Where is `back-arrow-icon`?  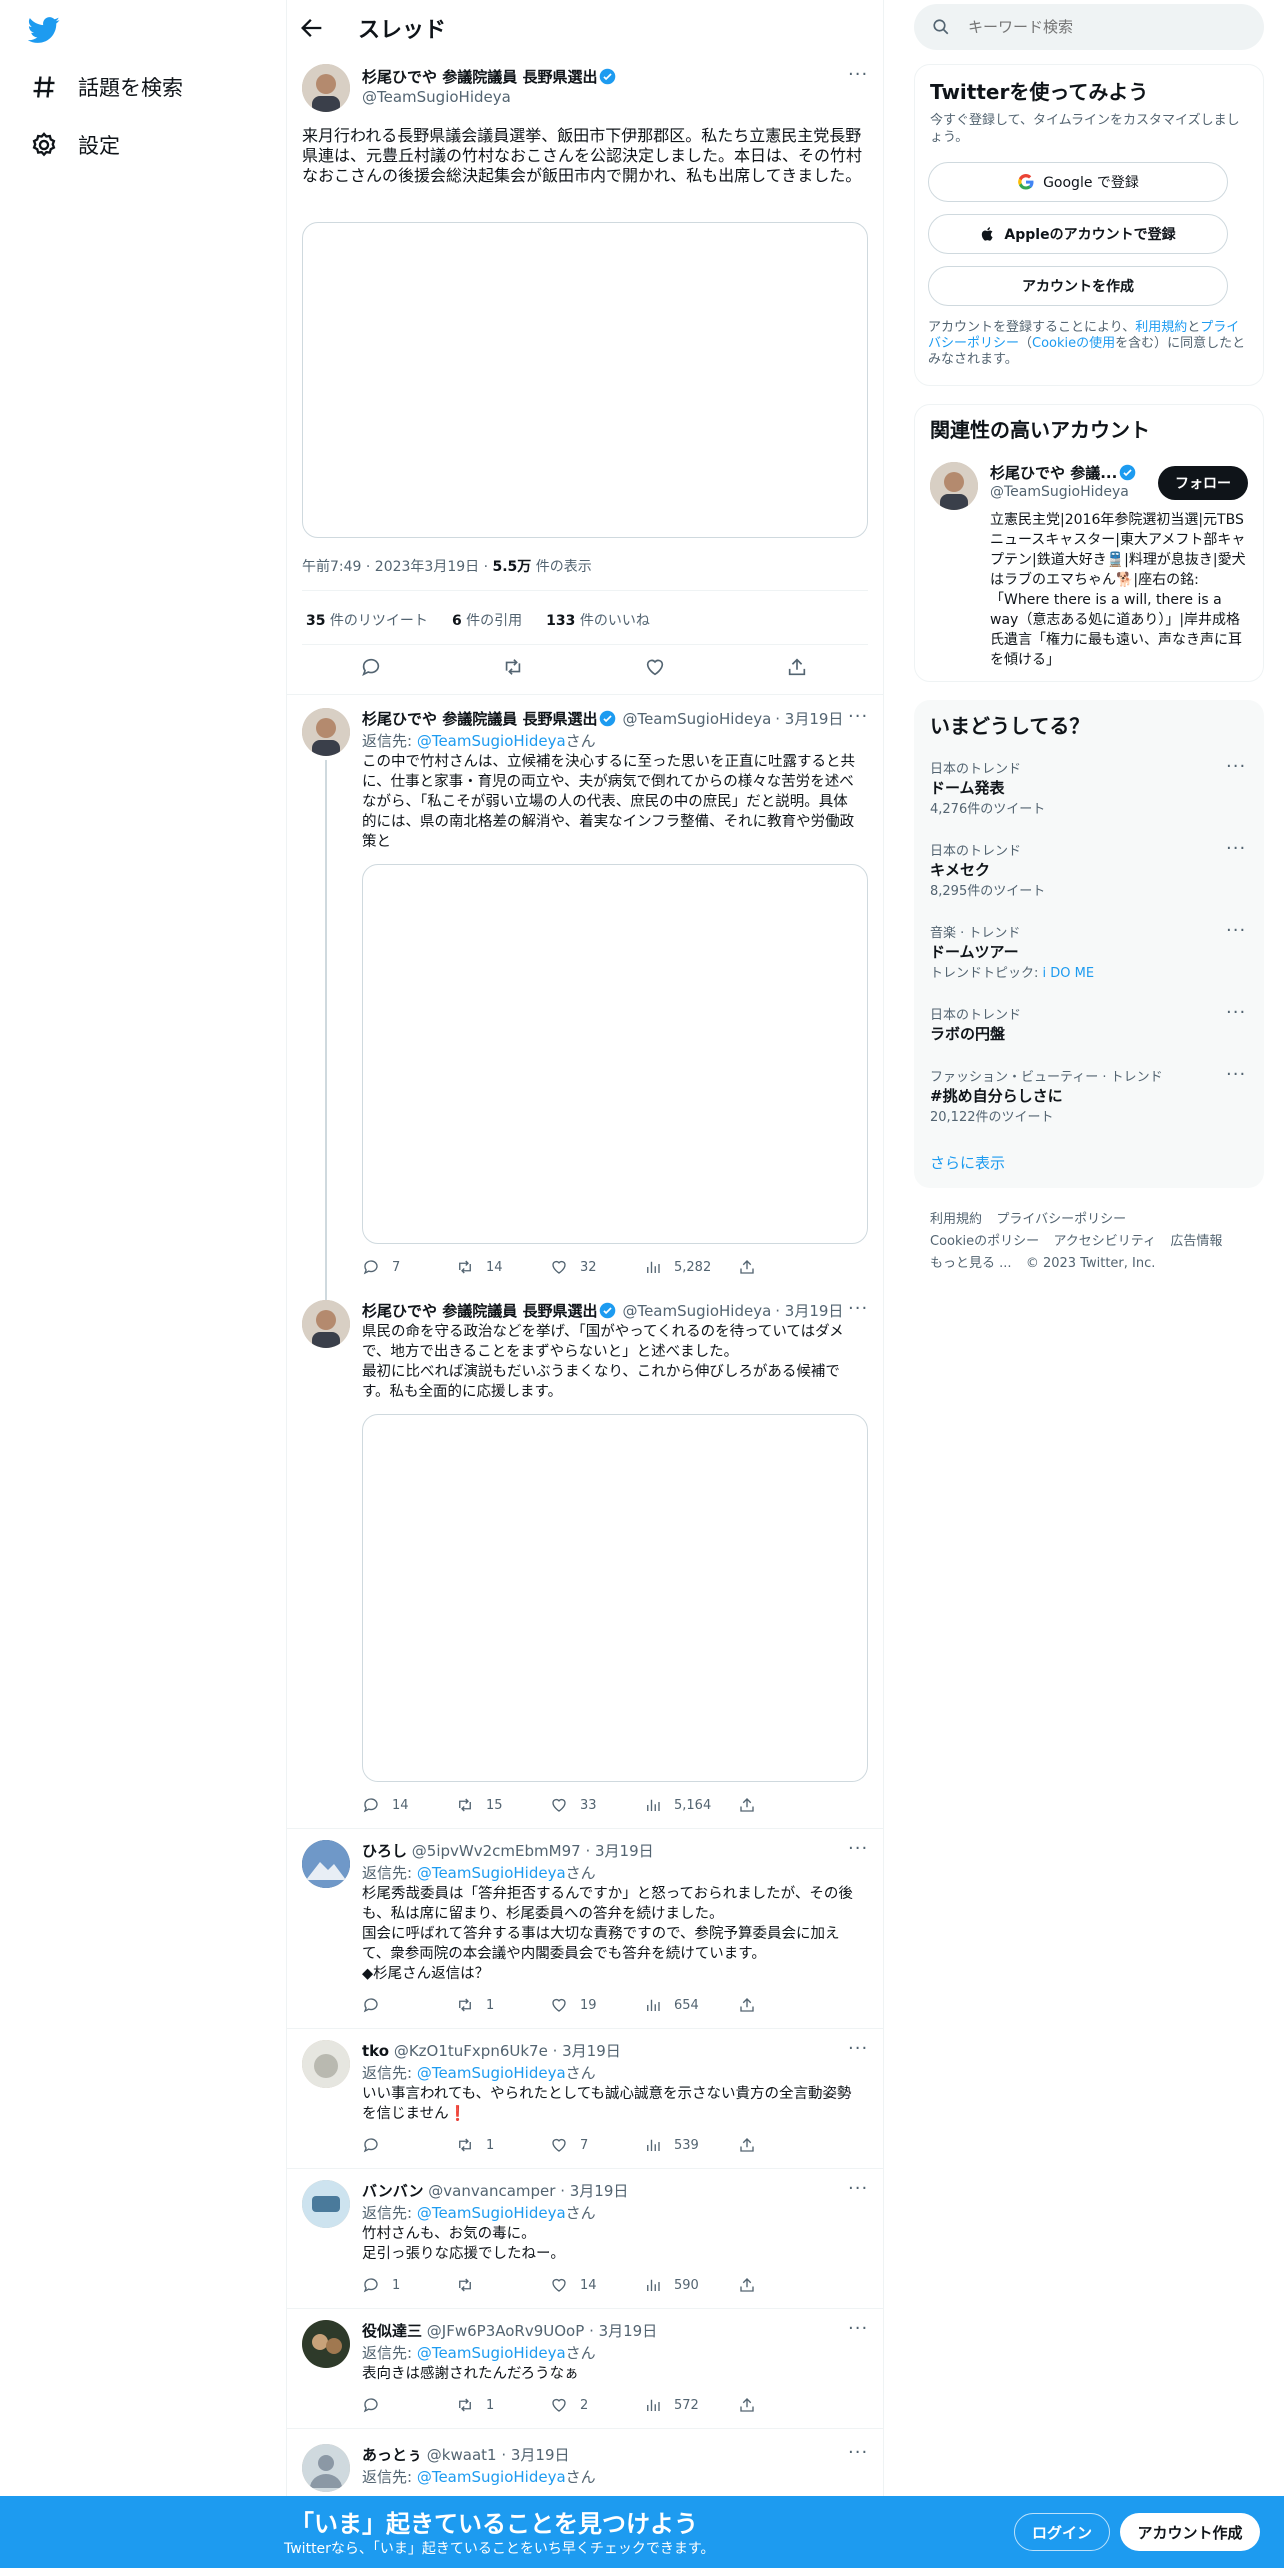 back-arrow-icon is located at coordinates (312, 28).